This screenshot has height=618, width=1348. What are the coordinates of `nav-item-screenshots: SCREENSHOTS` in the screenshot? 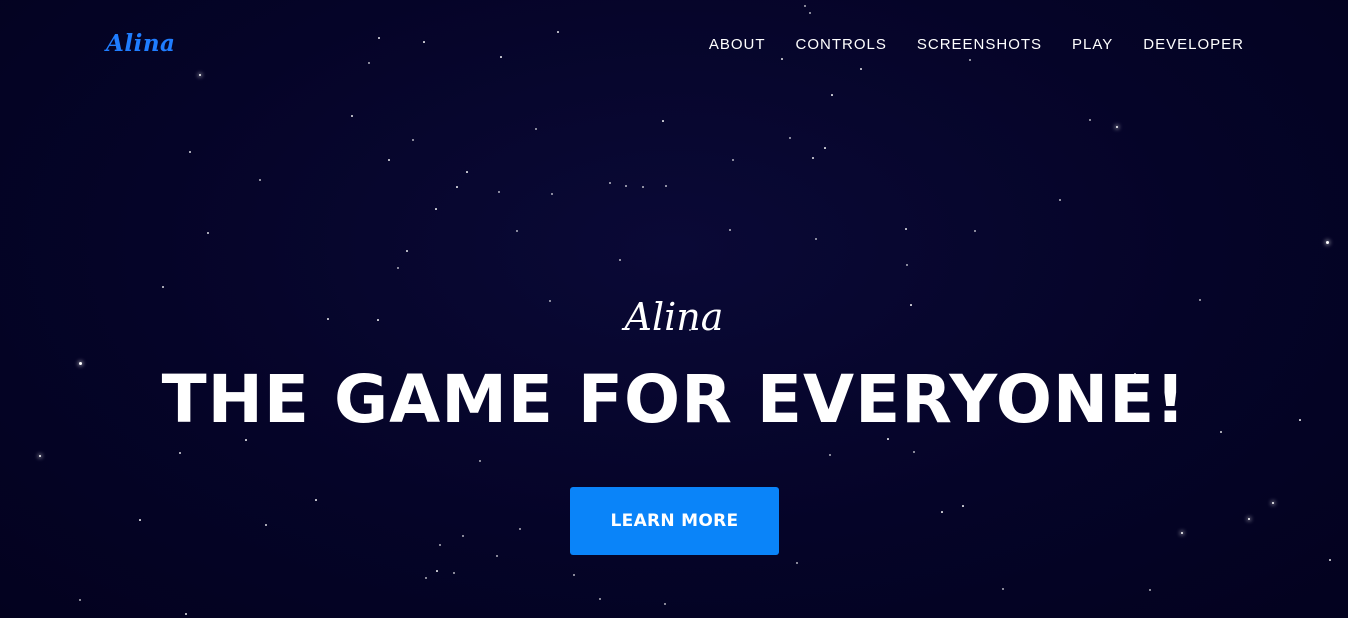 It's located at (979, 45).